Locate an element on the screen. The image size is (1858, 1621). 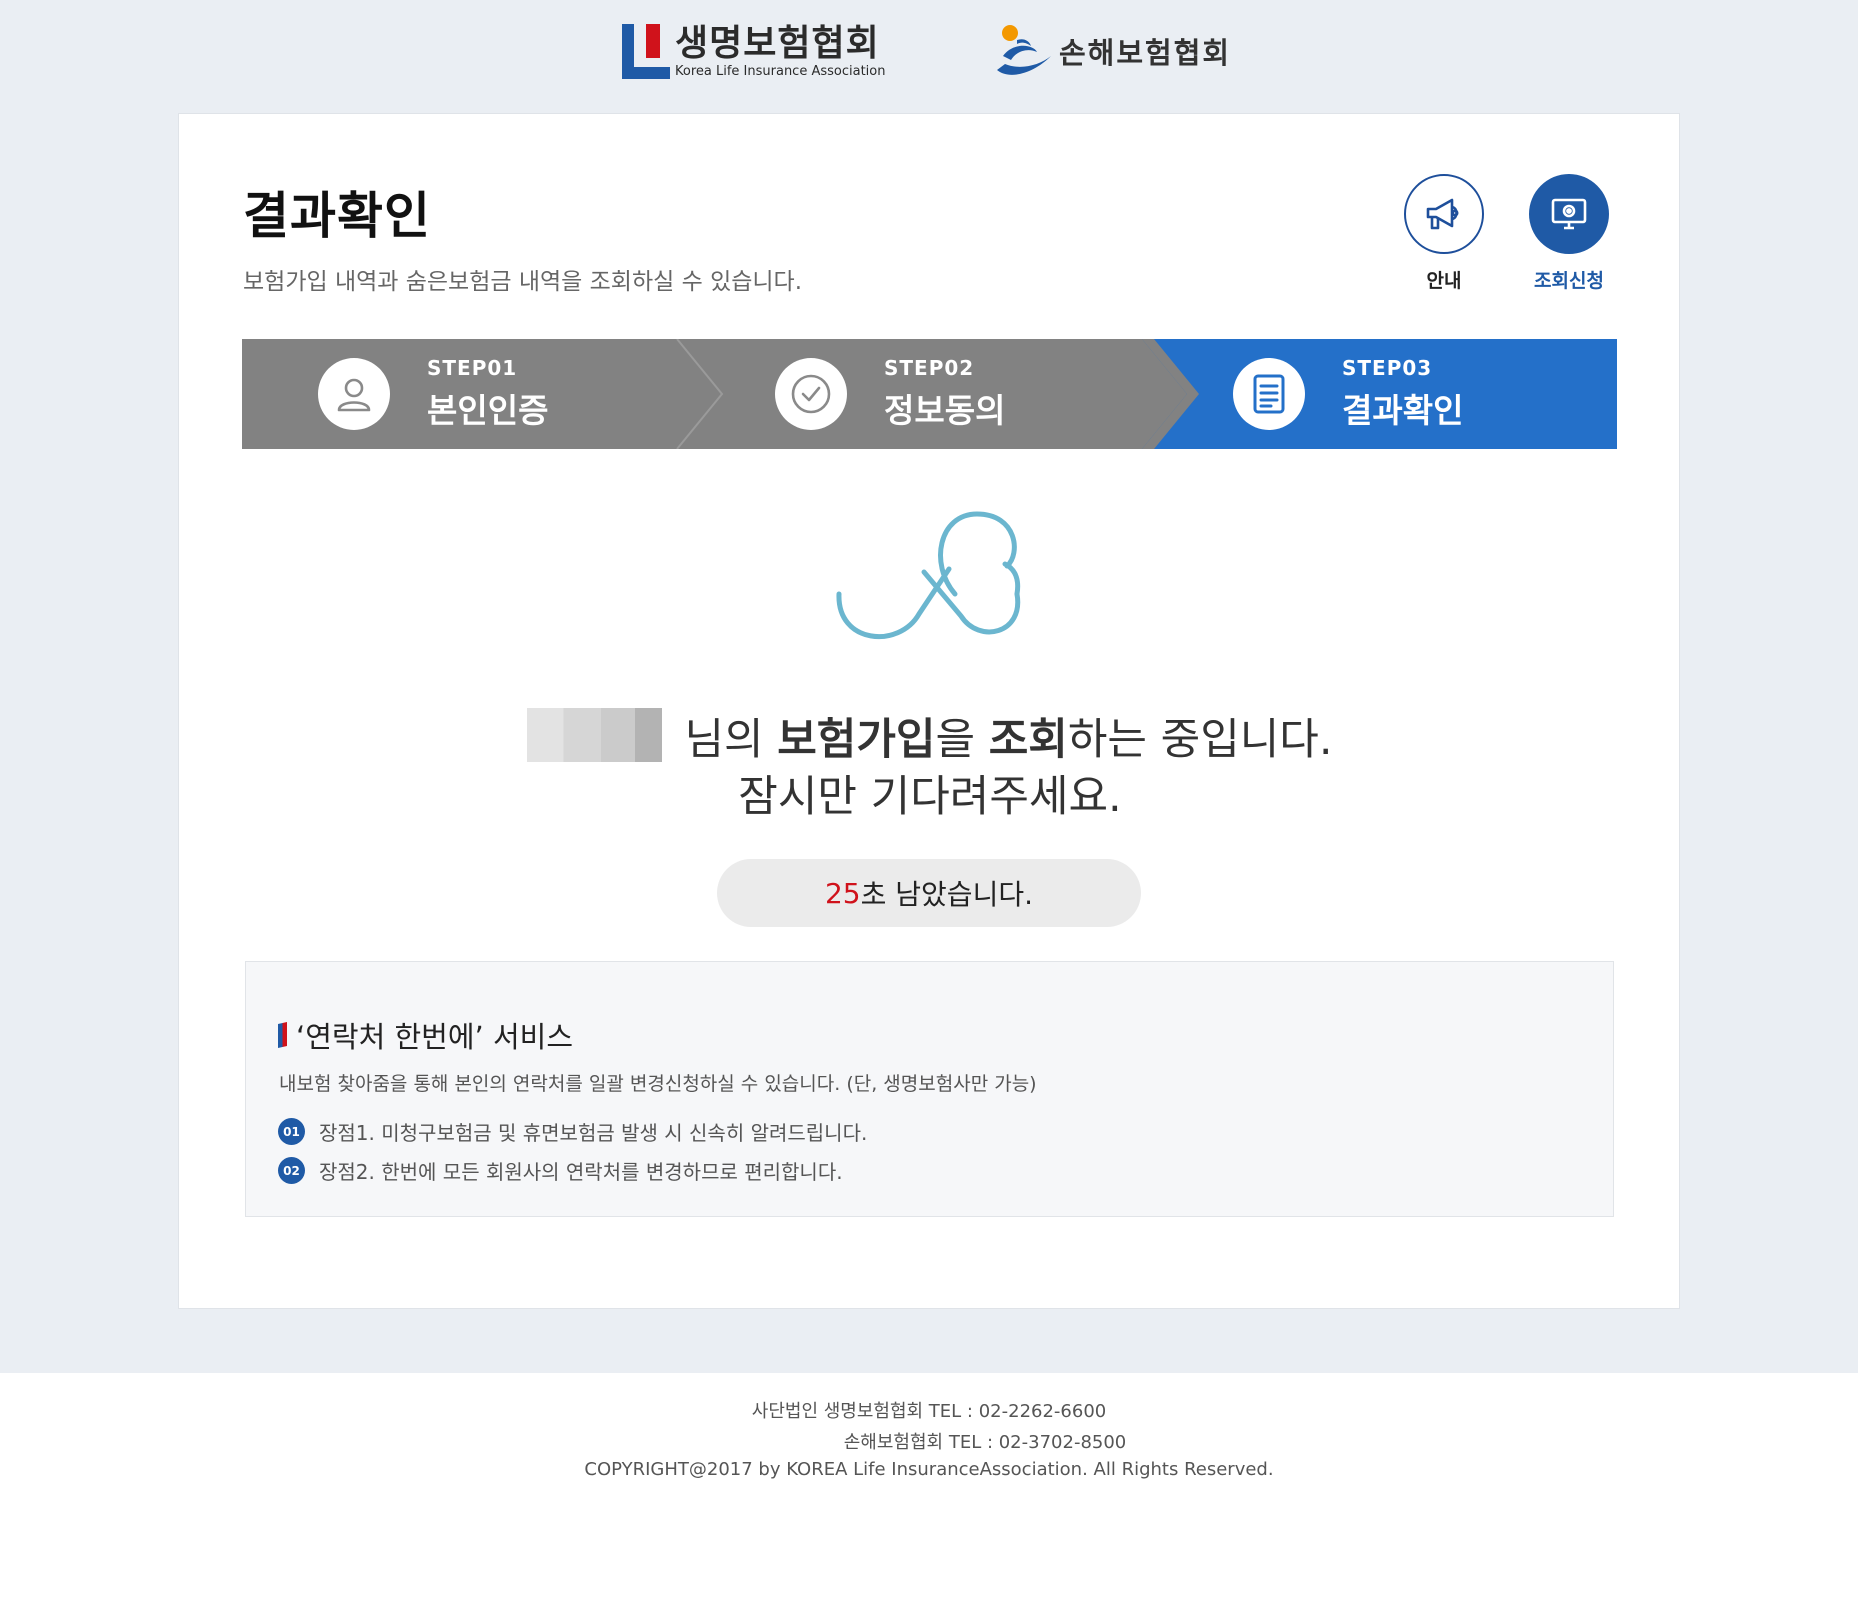
step-progress-bar: STEP01 본인인증 STEP02 정보동의 STEP03 결과확인 is located at coordinates (929, 394).